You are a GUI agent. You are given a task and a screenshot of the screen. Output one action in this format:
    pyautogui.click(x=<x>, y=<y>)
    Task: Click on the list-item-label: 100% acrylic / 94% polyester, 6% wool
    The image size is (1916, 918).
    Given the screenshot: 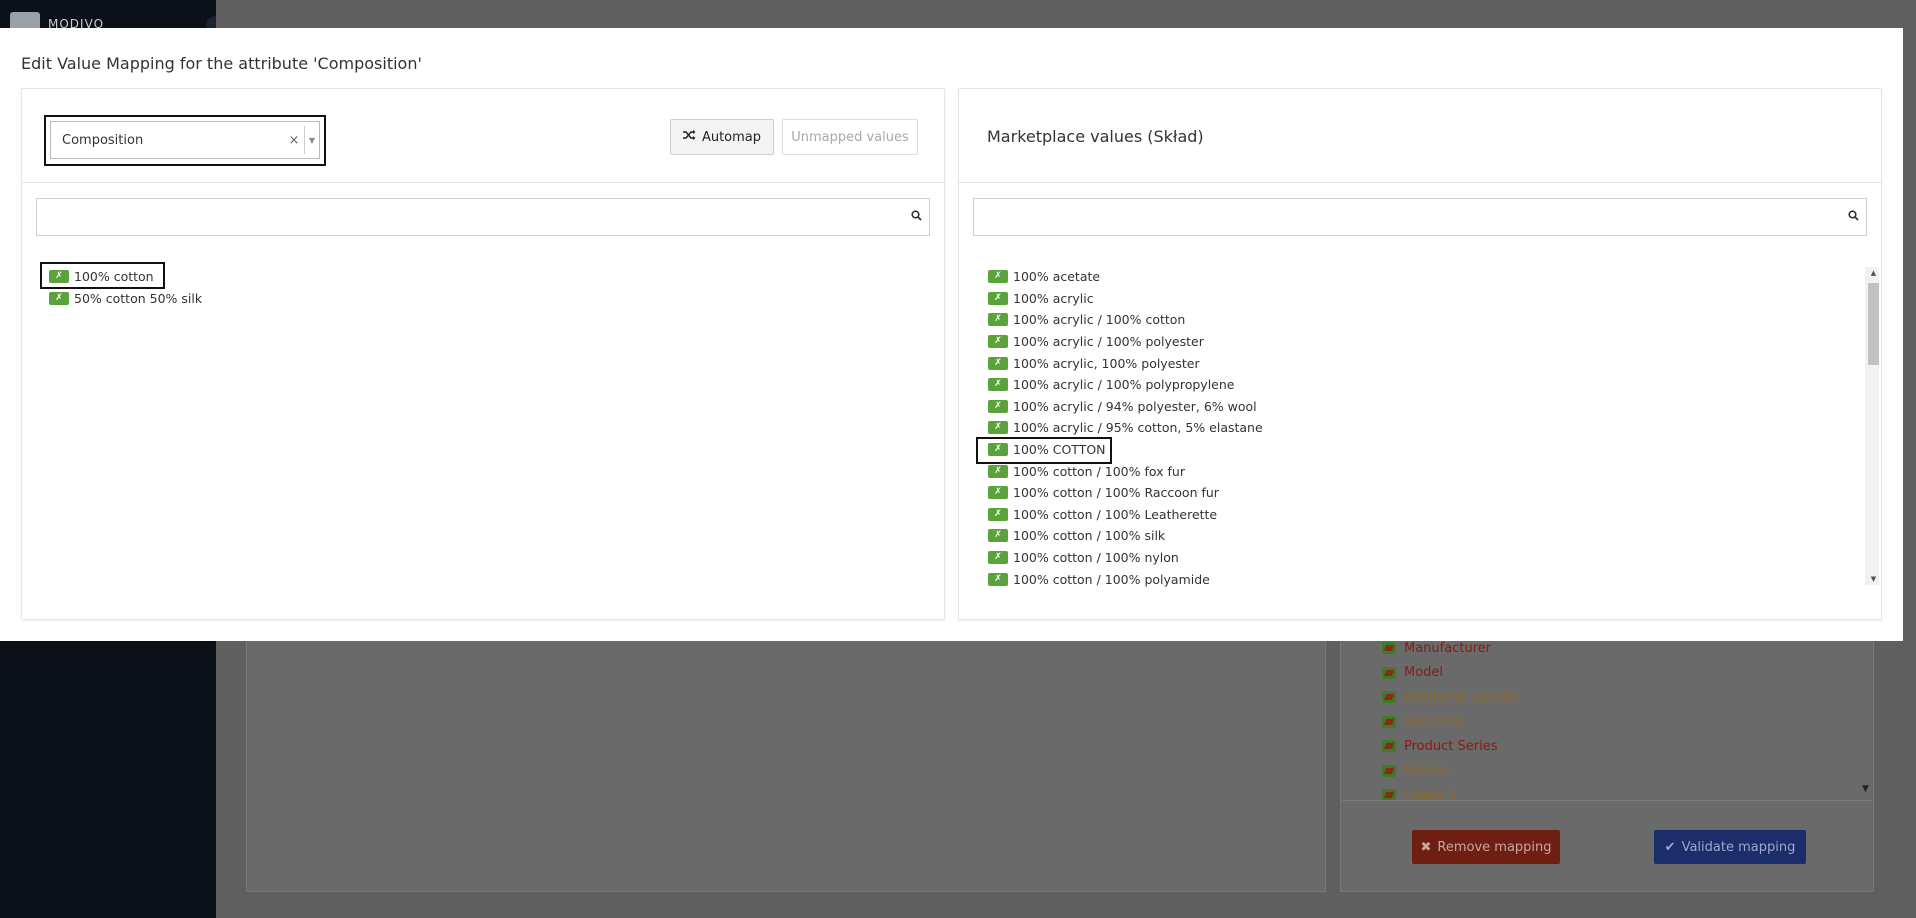 What is the action you would take?
    pyautogui.click(x=1135, y=406)
    